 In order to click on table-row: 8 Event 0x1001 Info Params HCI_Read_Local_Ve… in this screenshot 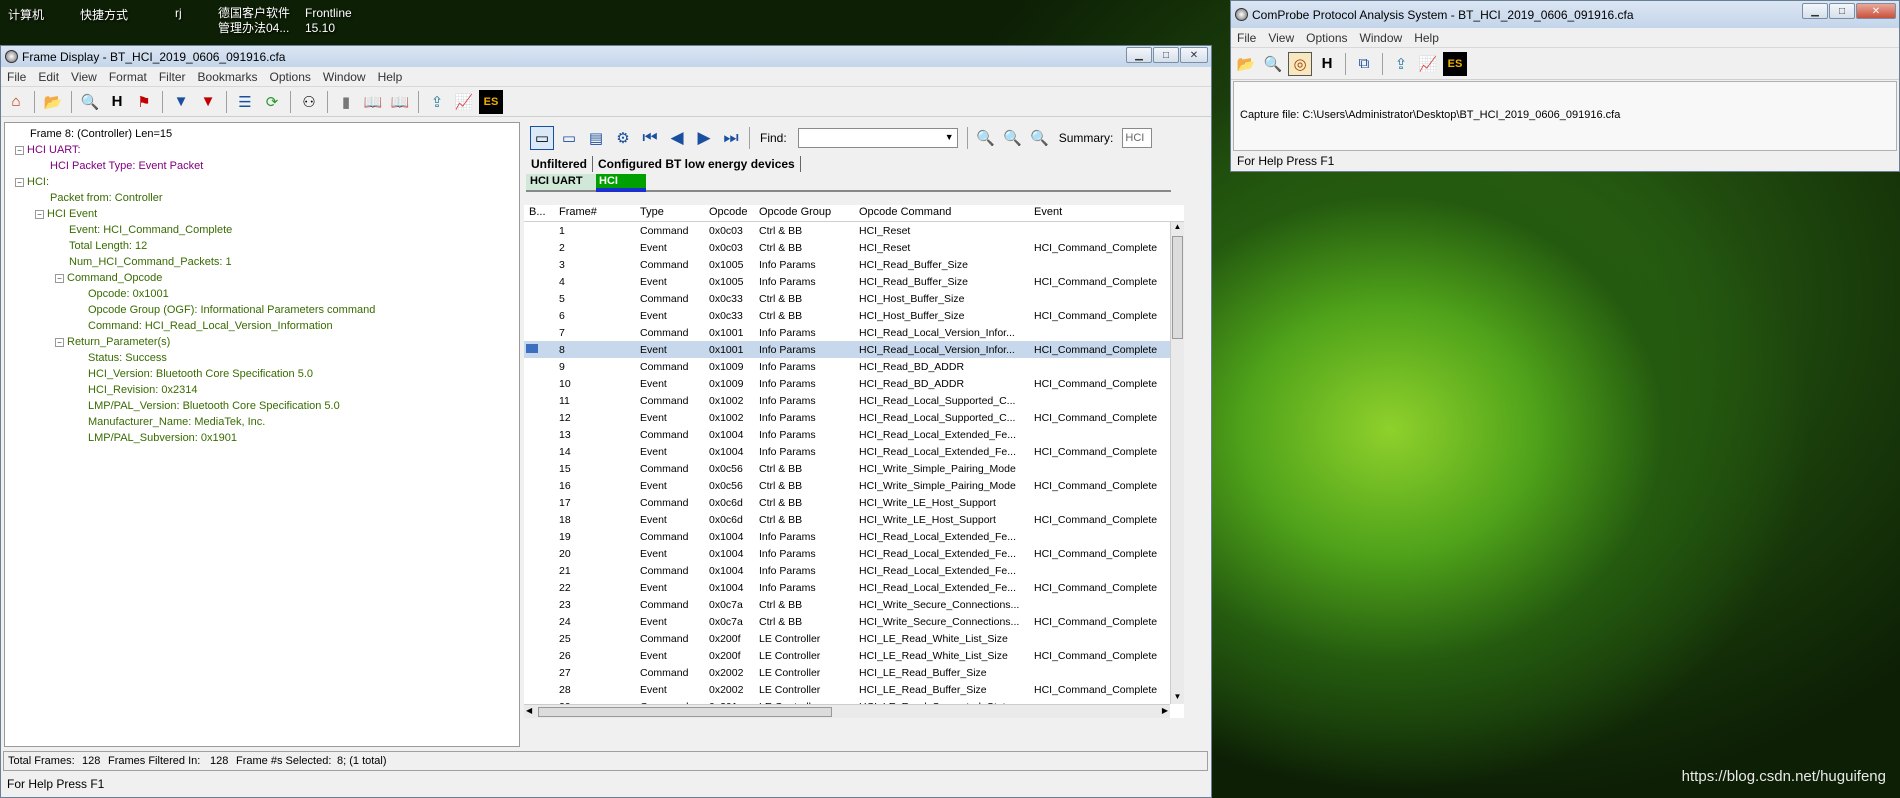, I will do `click(847, 349)`.